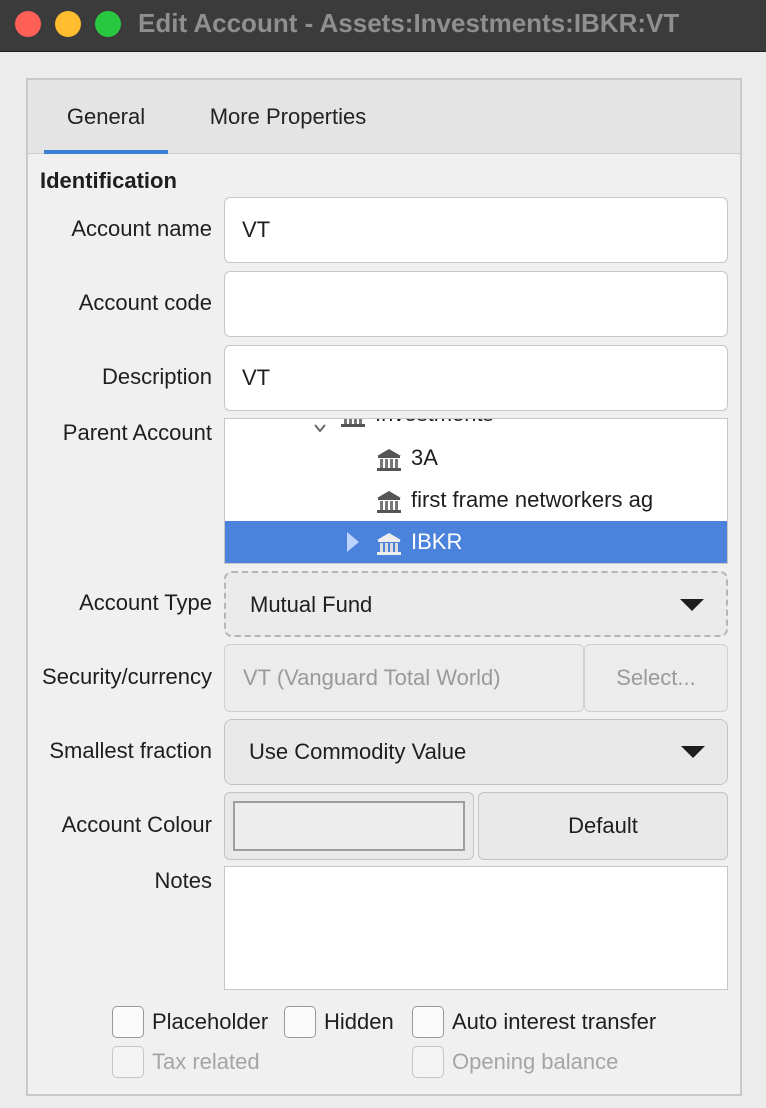 Image resolution: width=766 pixels, height=1108 pixels. Describe the element at coordinates (554, 1021) in the screenshot. I see `checkbox-label: Auto interest transfer` at that location.